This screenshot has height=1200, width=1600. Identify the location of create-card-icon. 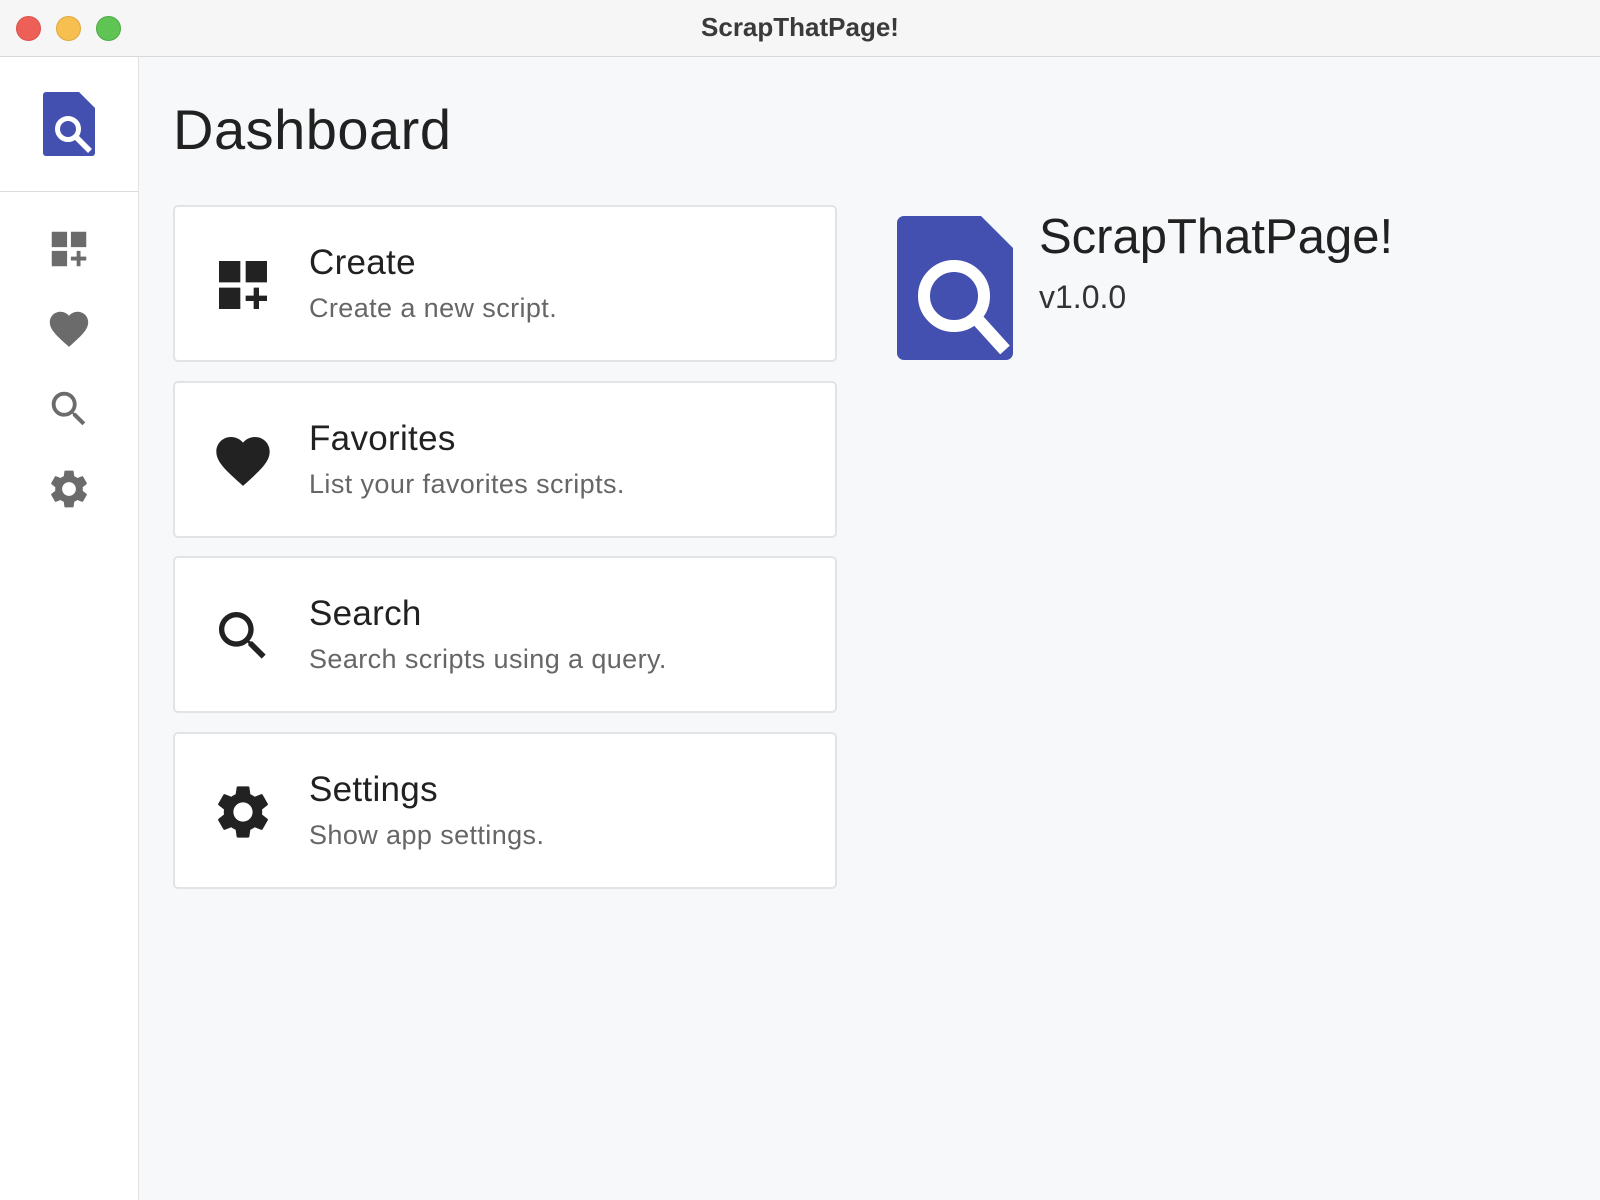
(243, 285).